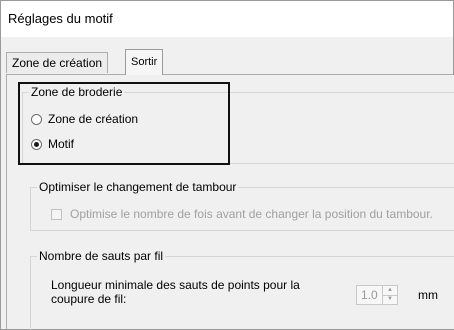 The image size is (454, 330). Describe the element at coordinates (60, 18) in the screenshot. I see `window-title: Réglages du motif` at that location.